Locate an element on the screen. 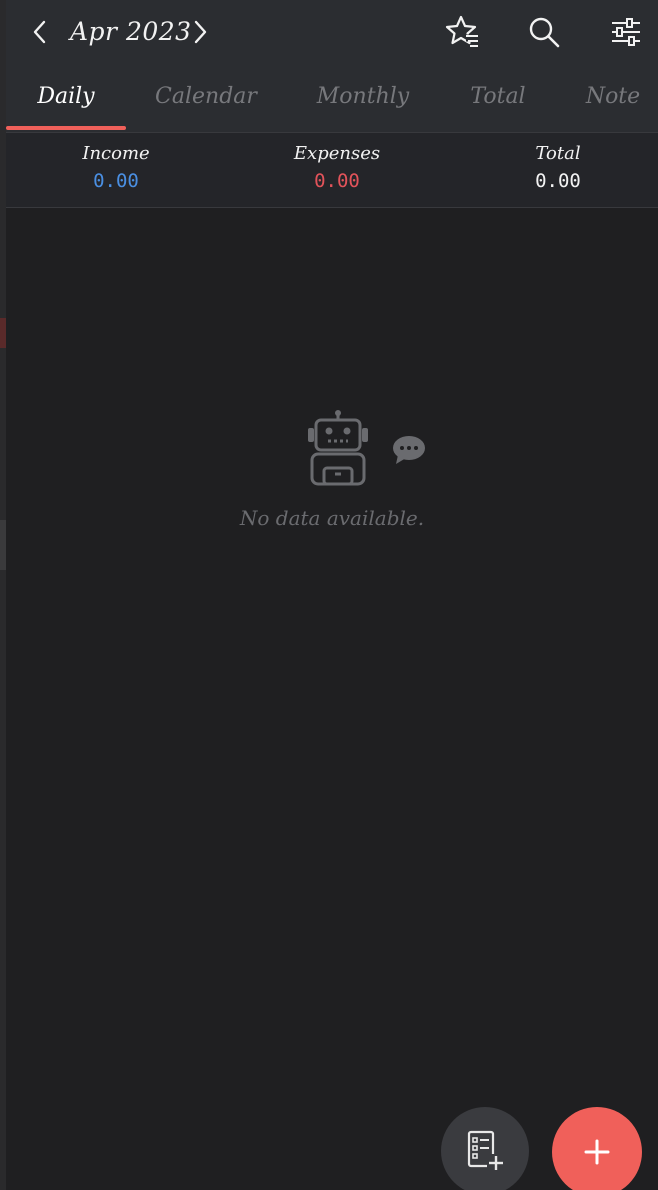  search-icon is located at coordinates (544, 32).